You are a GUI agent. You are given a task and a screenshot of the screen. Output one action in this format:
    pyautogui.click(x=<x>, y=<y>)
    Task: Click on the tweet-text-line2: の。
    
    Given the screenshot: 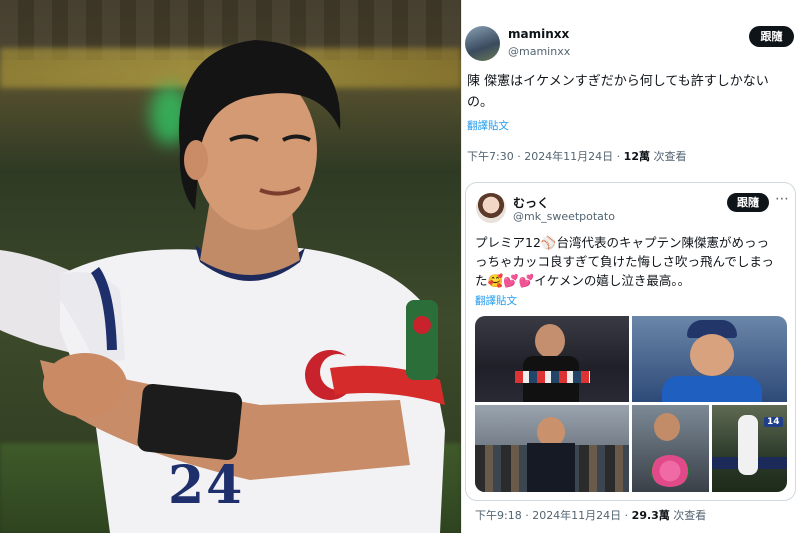 What is the action you would take?
    pyautogui.click(x=480, y=102)
    